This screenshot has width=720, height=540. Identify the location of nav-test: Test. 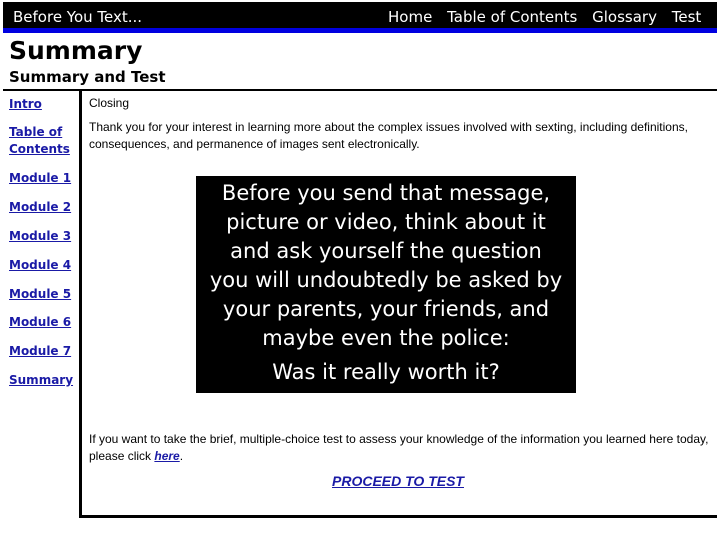
(687, 17).